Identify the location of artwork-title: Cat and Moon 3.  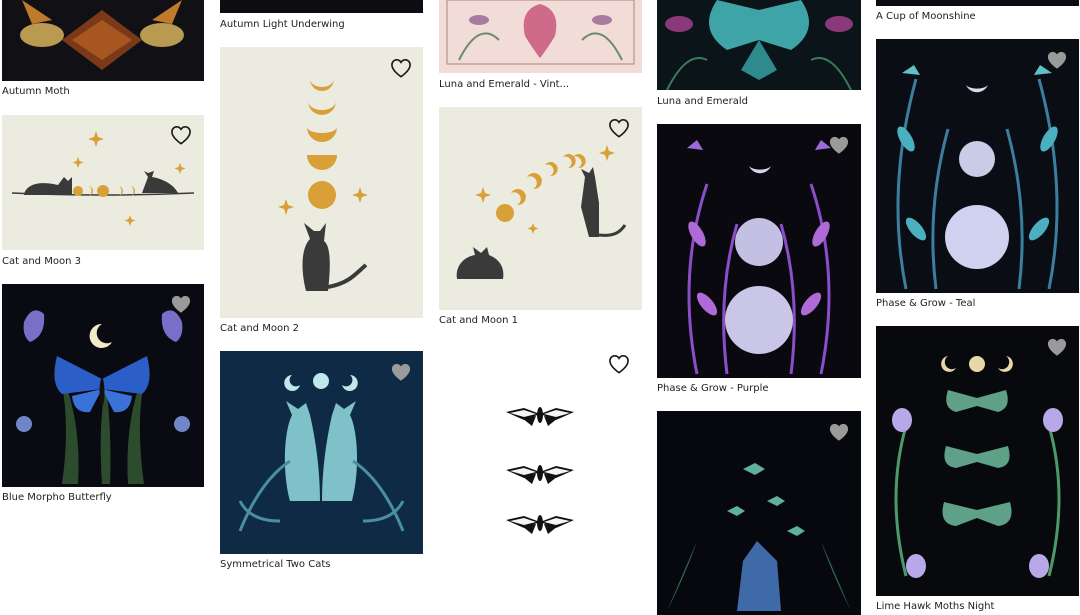
(41, 261).